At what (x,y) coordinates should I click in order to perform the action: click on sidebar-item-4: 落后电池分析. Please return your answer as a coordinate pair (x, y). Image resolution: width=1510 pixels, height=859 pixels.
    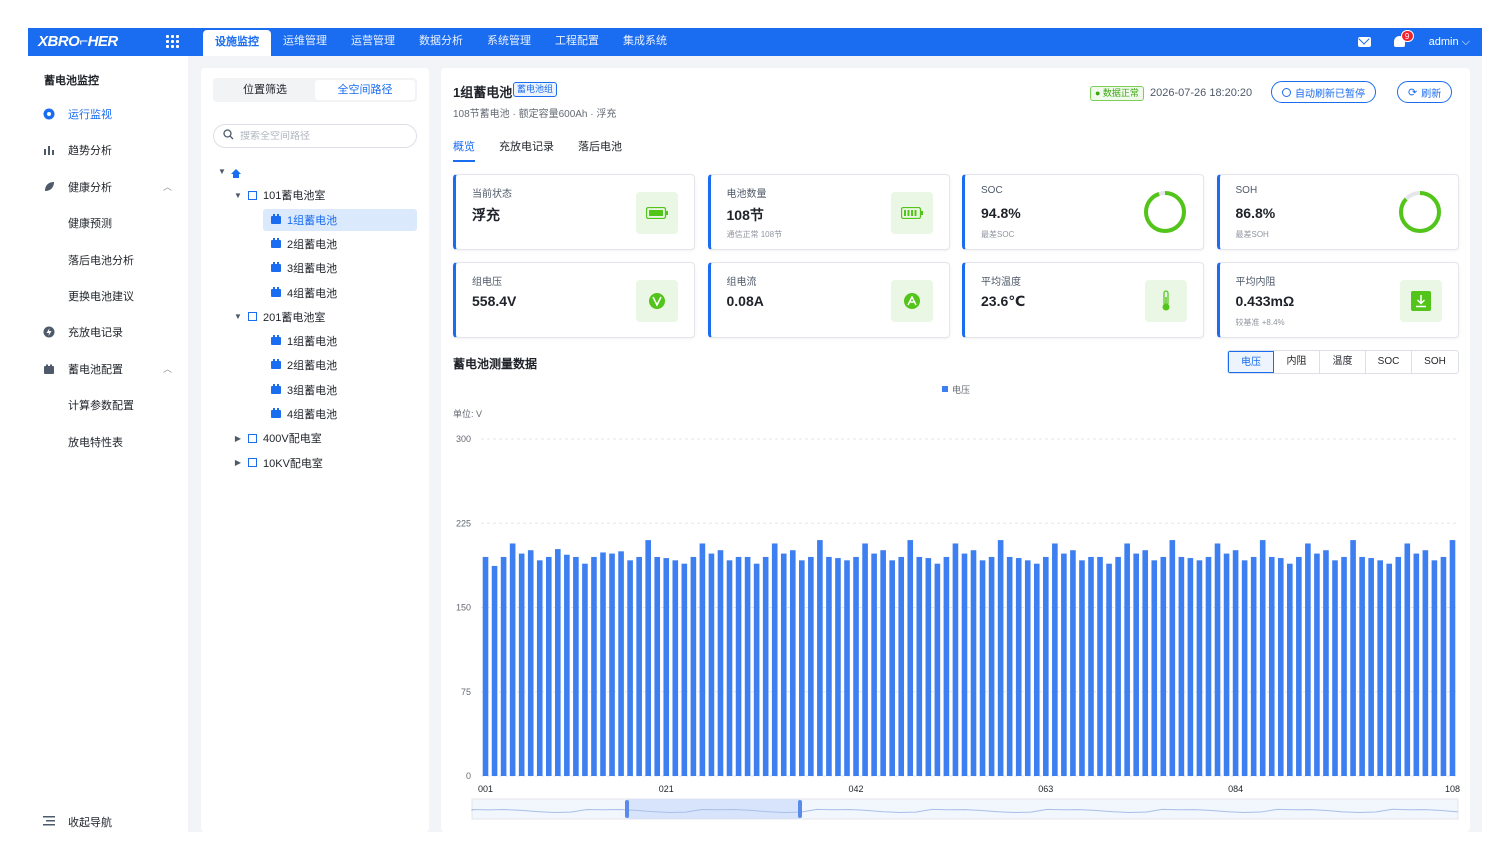
    Looking at the image, I should click on (108, 260).